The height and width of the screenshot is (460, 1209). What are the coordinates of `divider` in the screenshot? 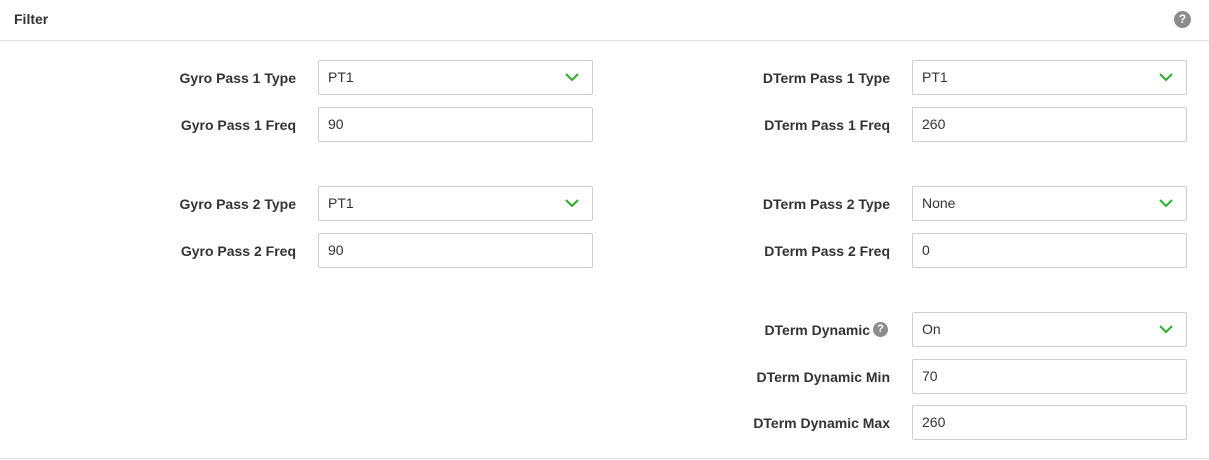 It's located at (604, 458).